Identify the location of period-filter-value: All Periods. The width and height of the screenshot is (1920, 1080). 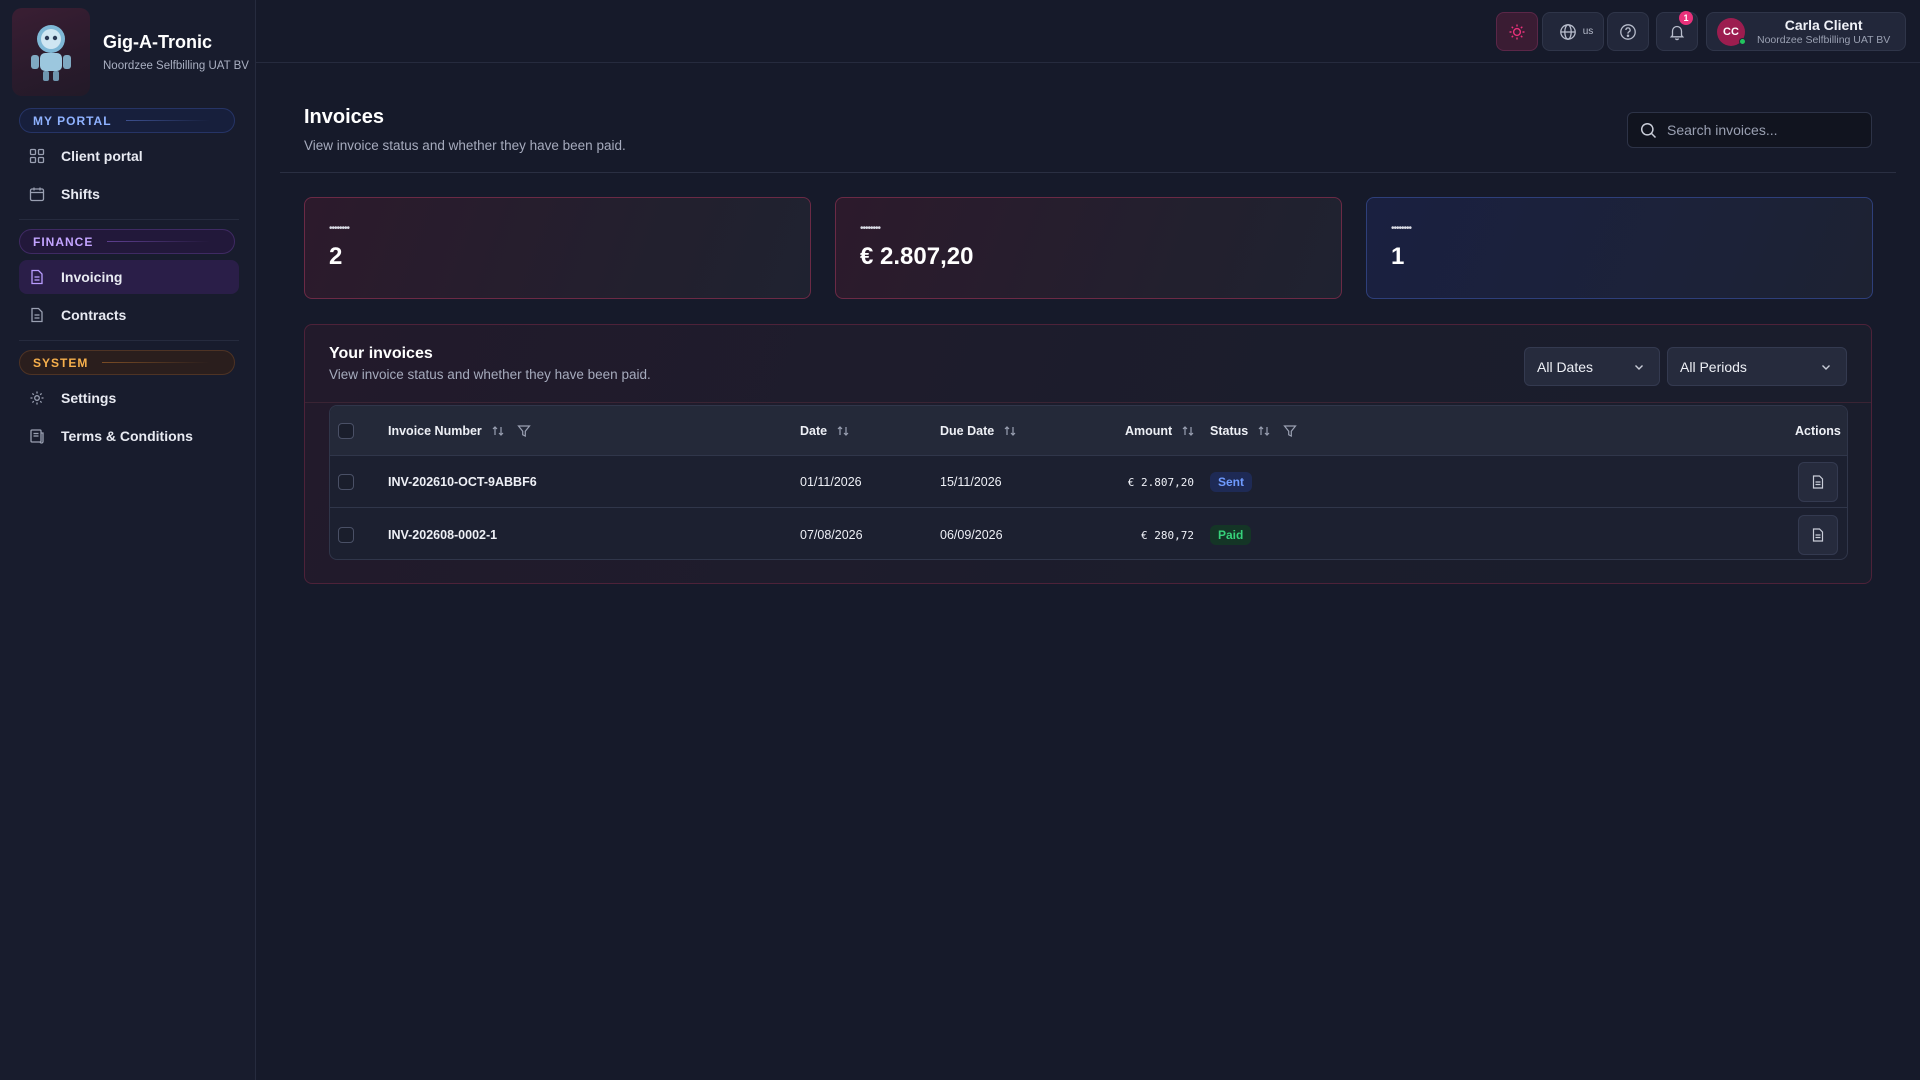
(1713, 366).